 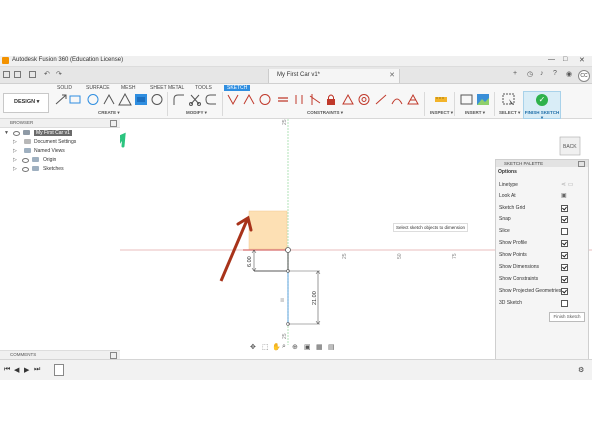 I want to click on constraints-group-label: CONSTRAINTS ▾, so click(x=325, y=113).